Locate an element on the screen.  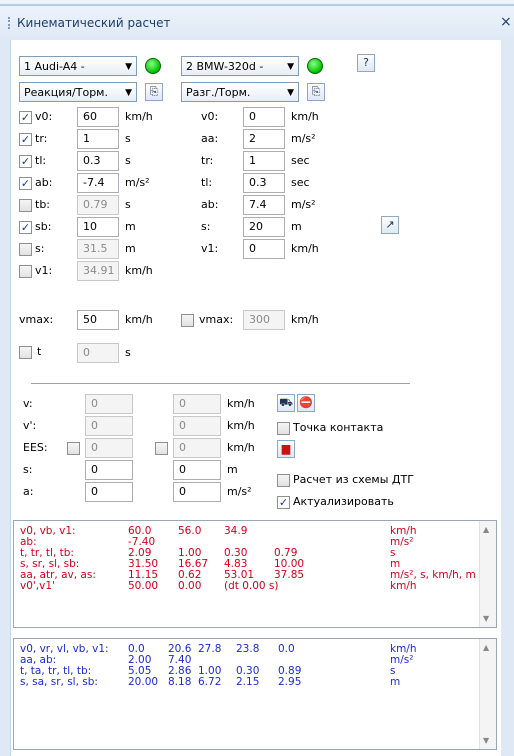
window-title: Кинематический расчет is located at coordinates (89, 23).